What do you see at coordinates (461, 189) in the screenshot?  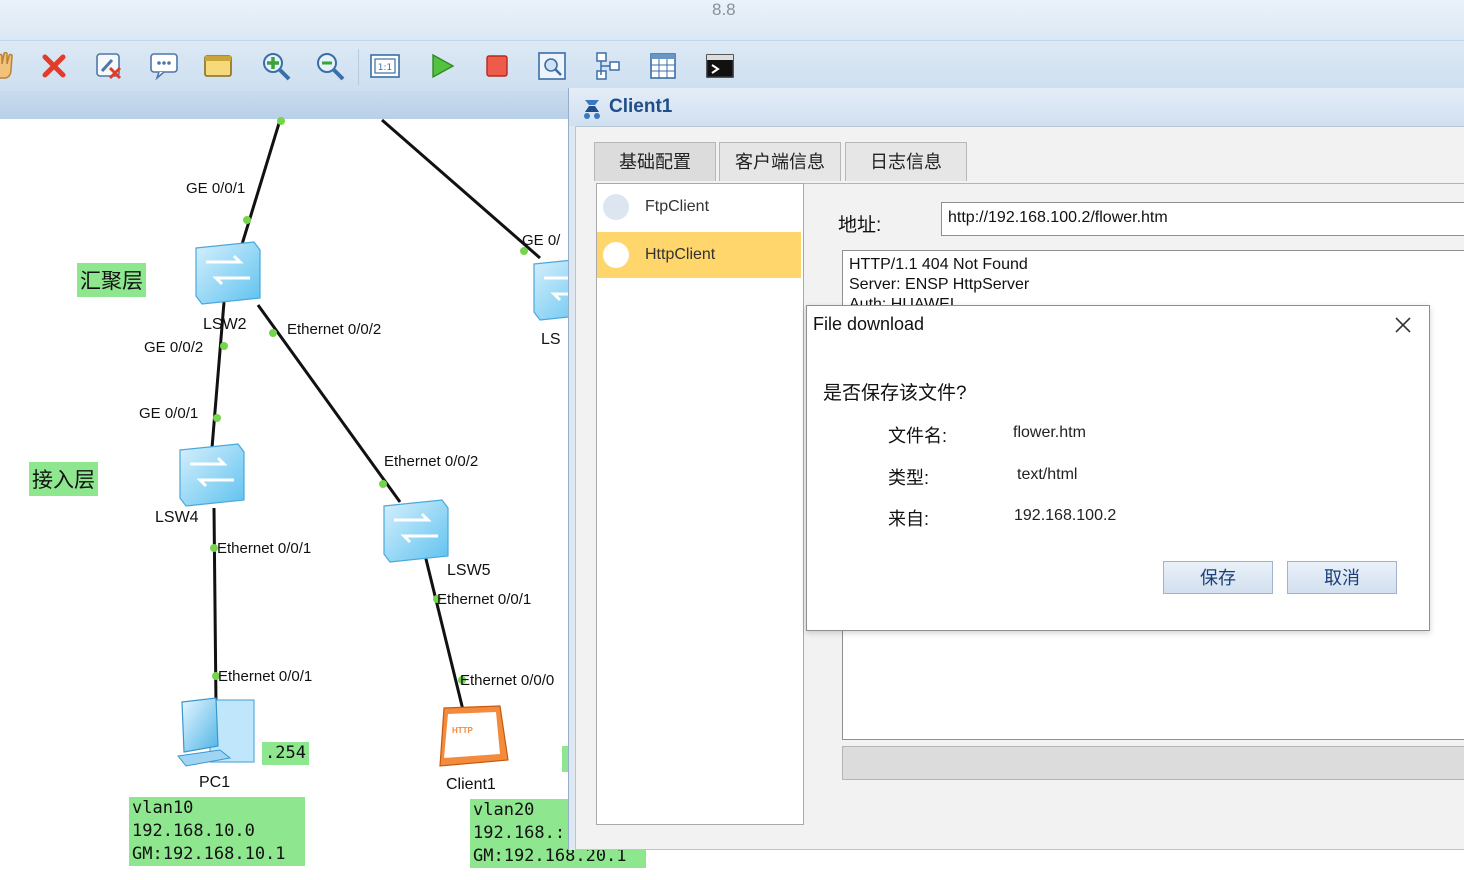 I see `link-right` at bounding box center [461, 189].